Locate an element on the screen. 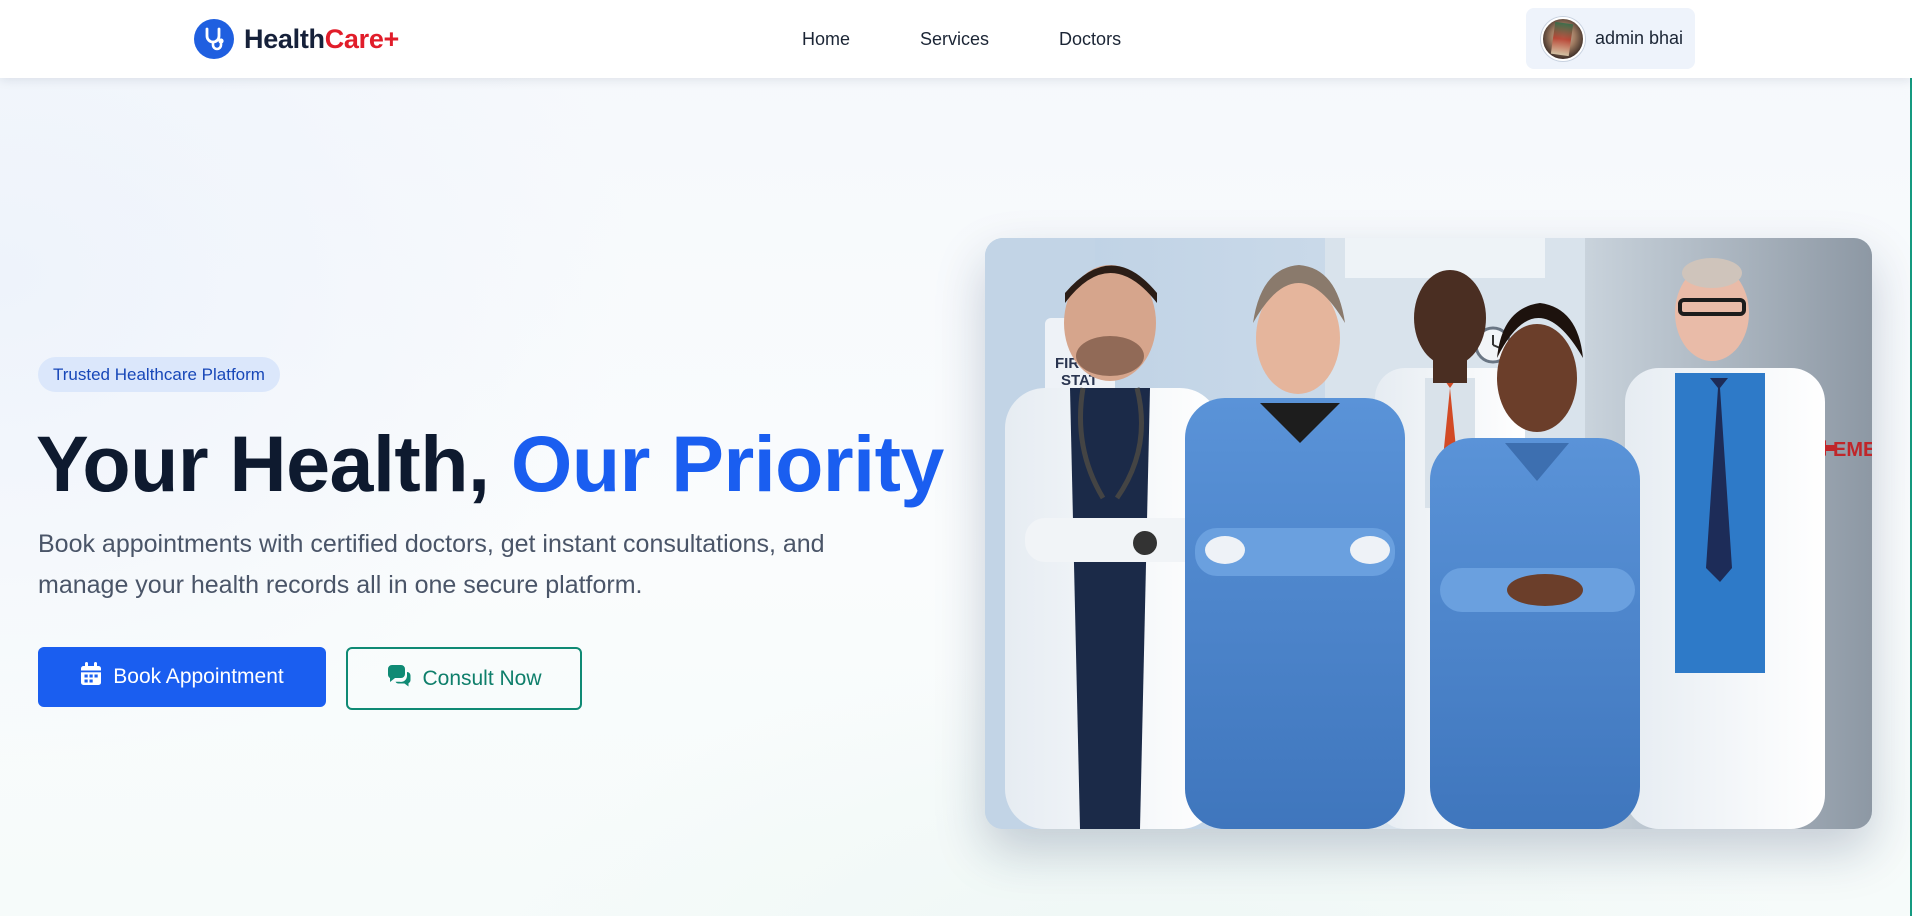 The image size is (1912, 916). headline-highlight: Our Priority is located at coordinates (727, 463).